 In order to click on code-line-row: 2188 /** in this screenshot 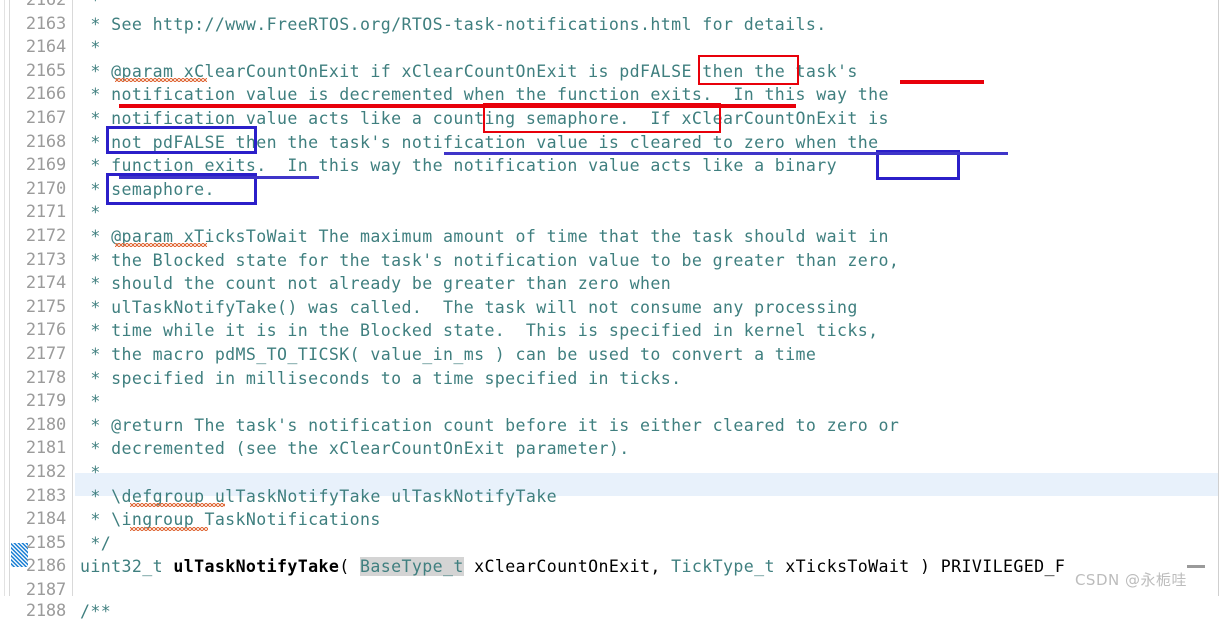, I will do `click(612, 612)`.